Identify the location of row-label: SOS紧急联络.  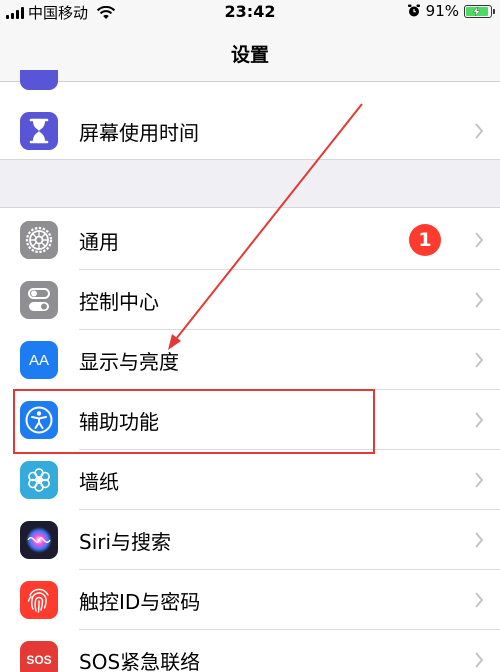
(140, 661).